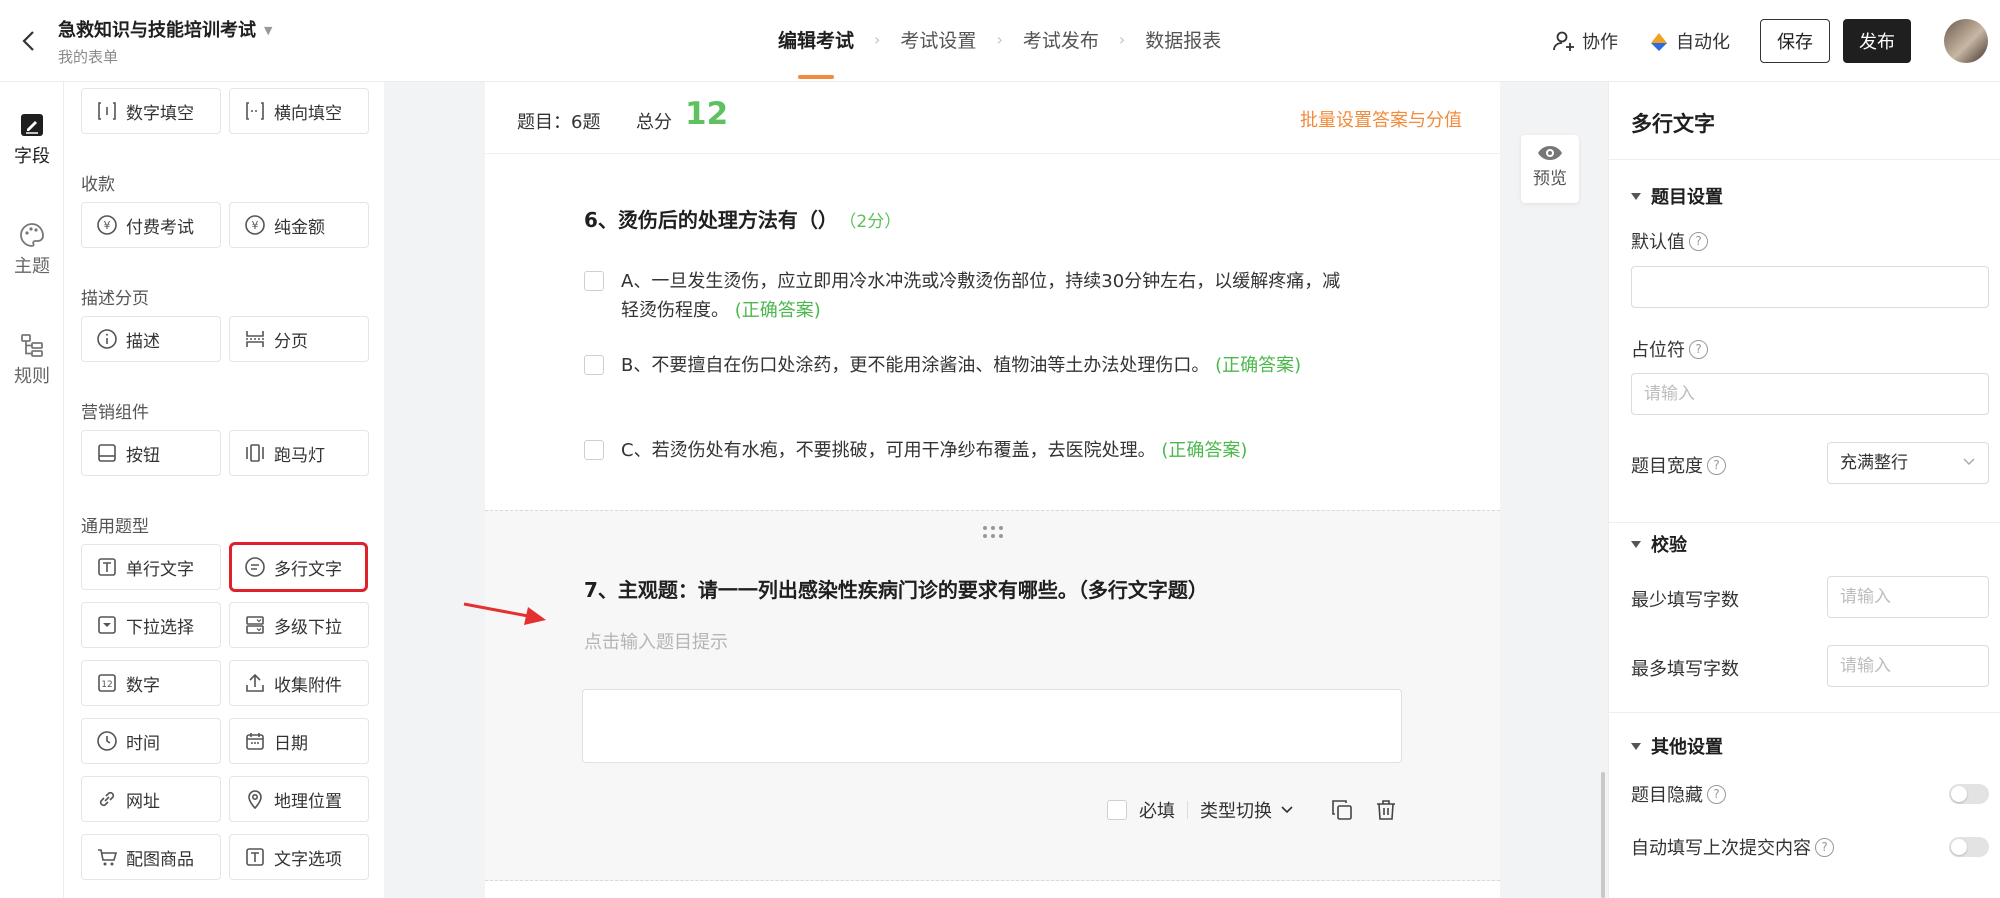 The width and height of the screenshot is (2000, 898). Describe the element at coordinates (107, 567) in the screenshot. I see `text-field-icon` at that location.